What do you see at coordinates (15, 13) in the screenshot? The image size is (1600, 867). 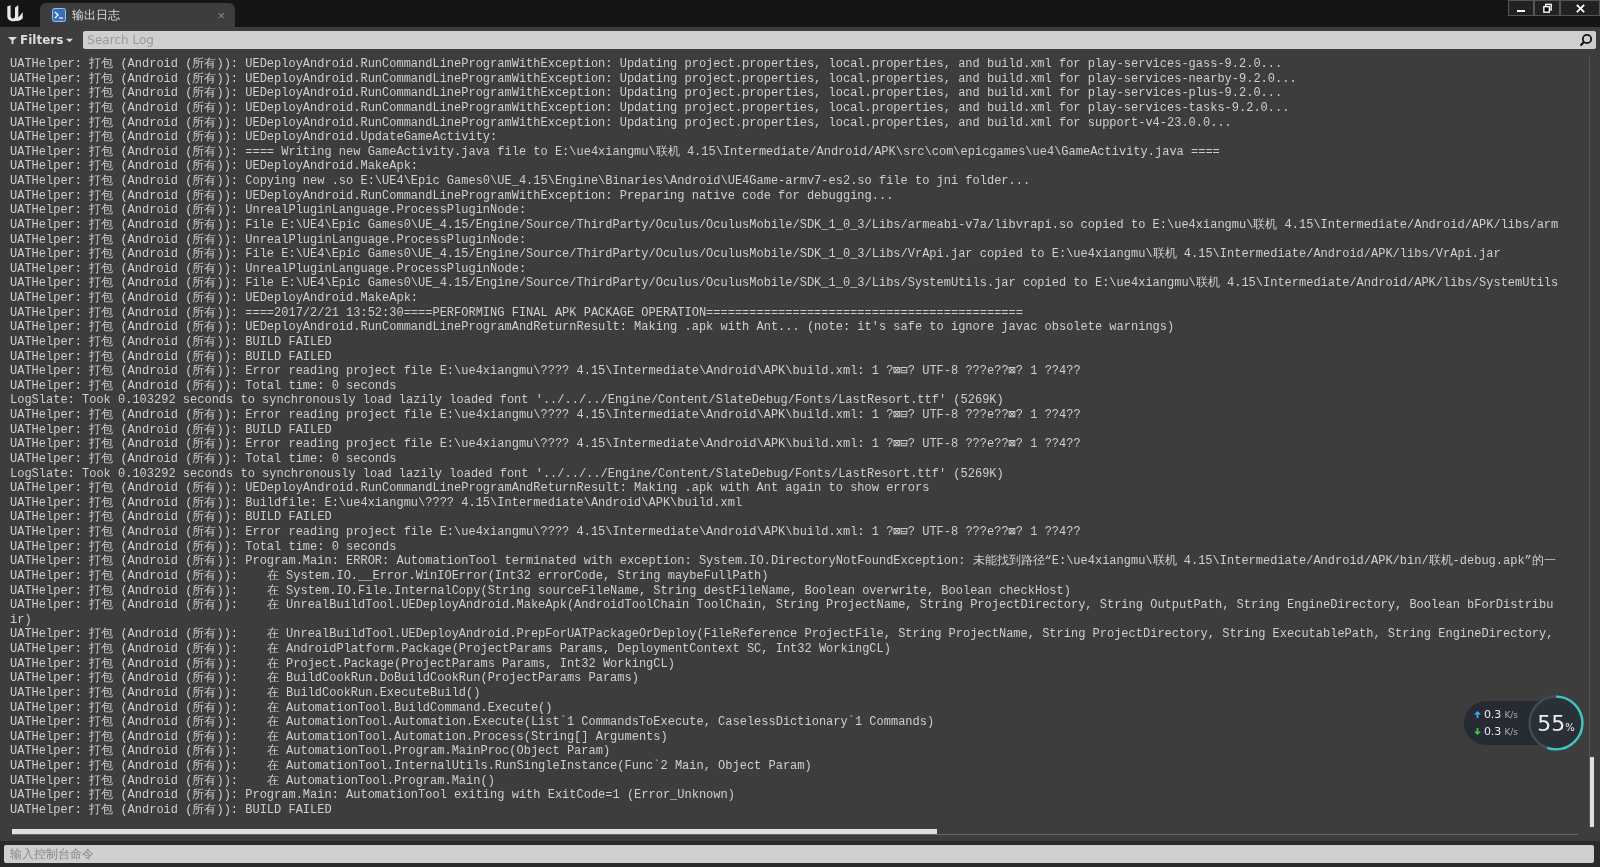 I see `engine-logo-icon` at bounding box center [15, 13].